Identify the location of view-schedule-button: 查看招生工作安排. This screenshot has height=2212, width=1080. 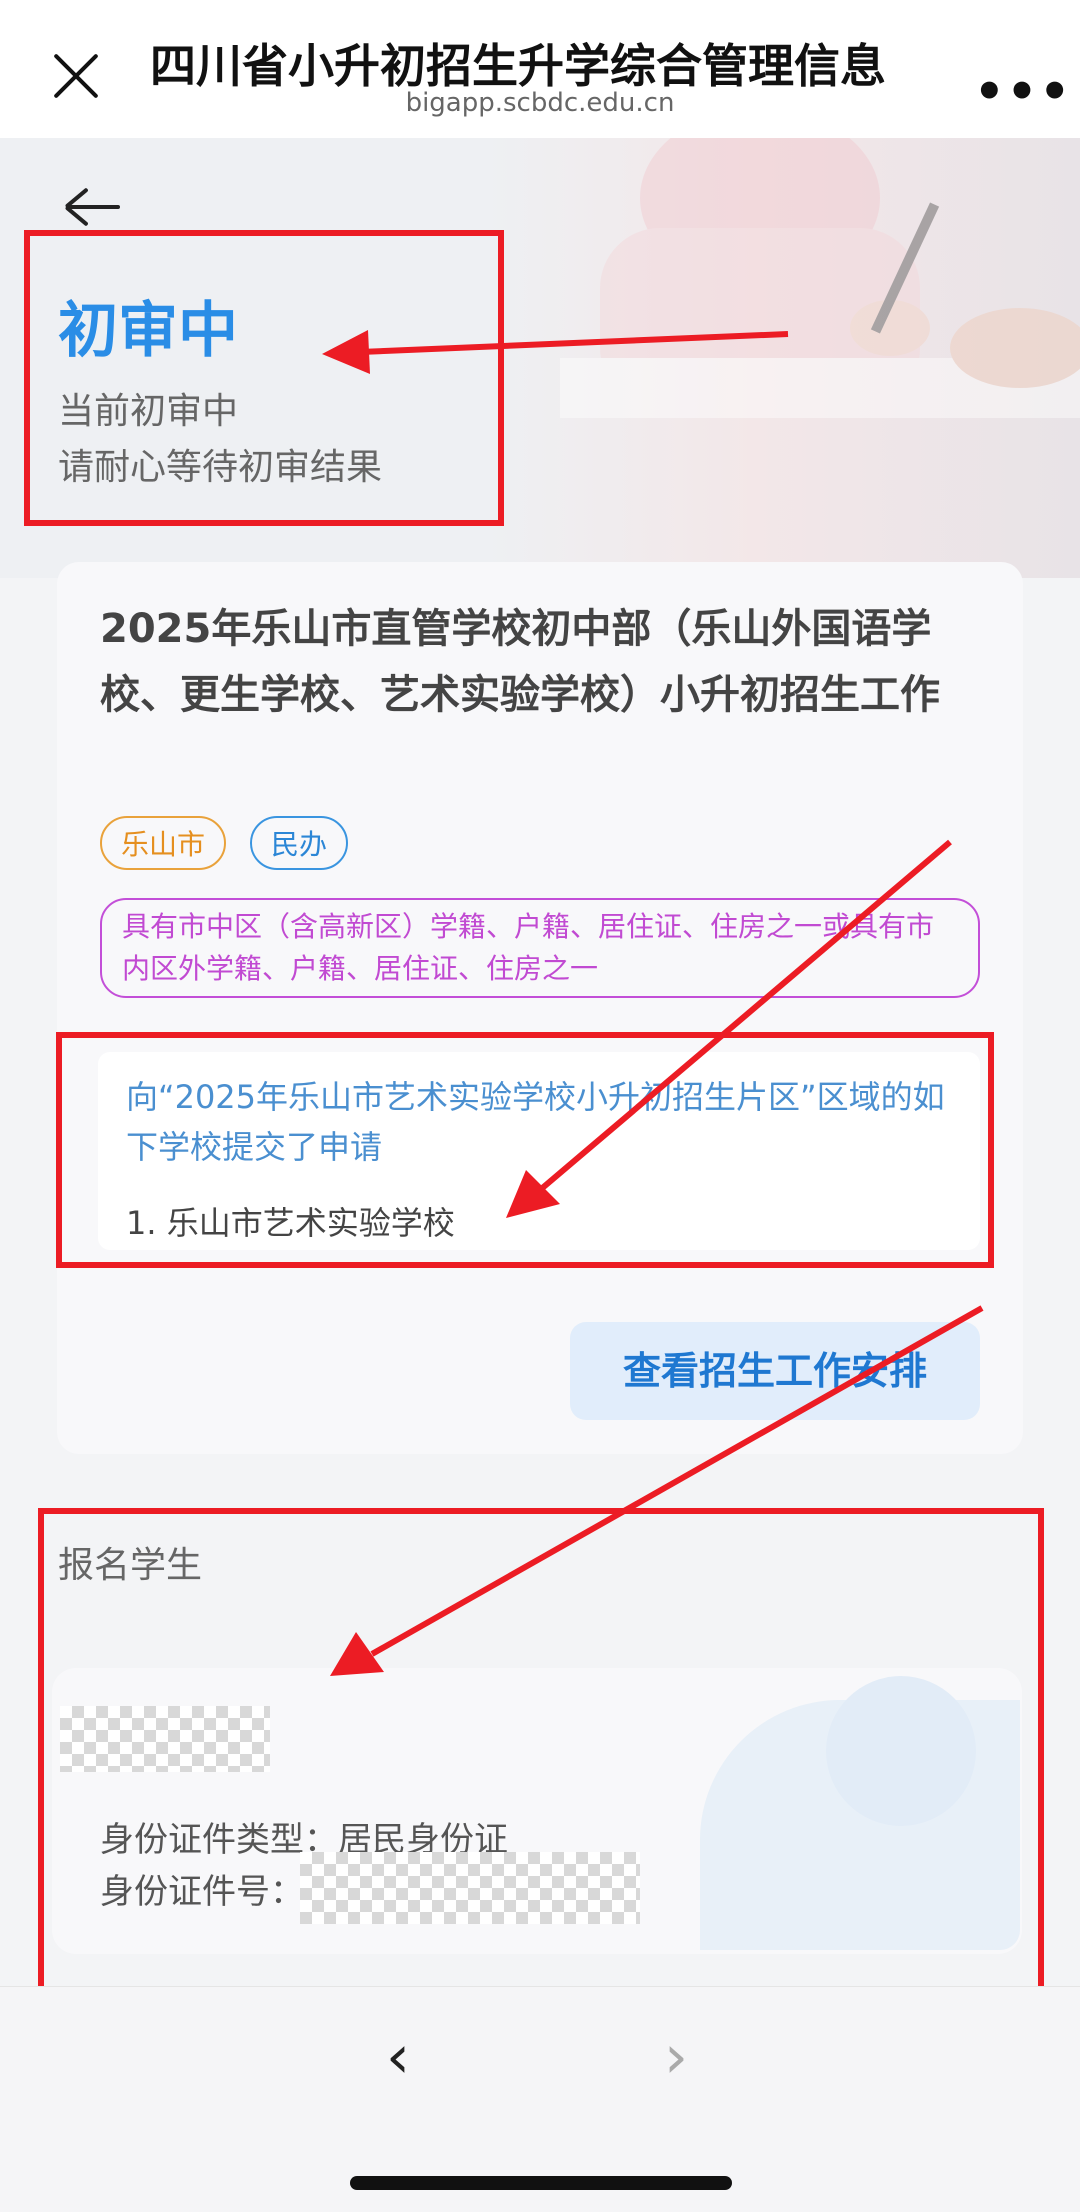
(775, 1371).